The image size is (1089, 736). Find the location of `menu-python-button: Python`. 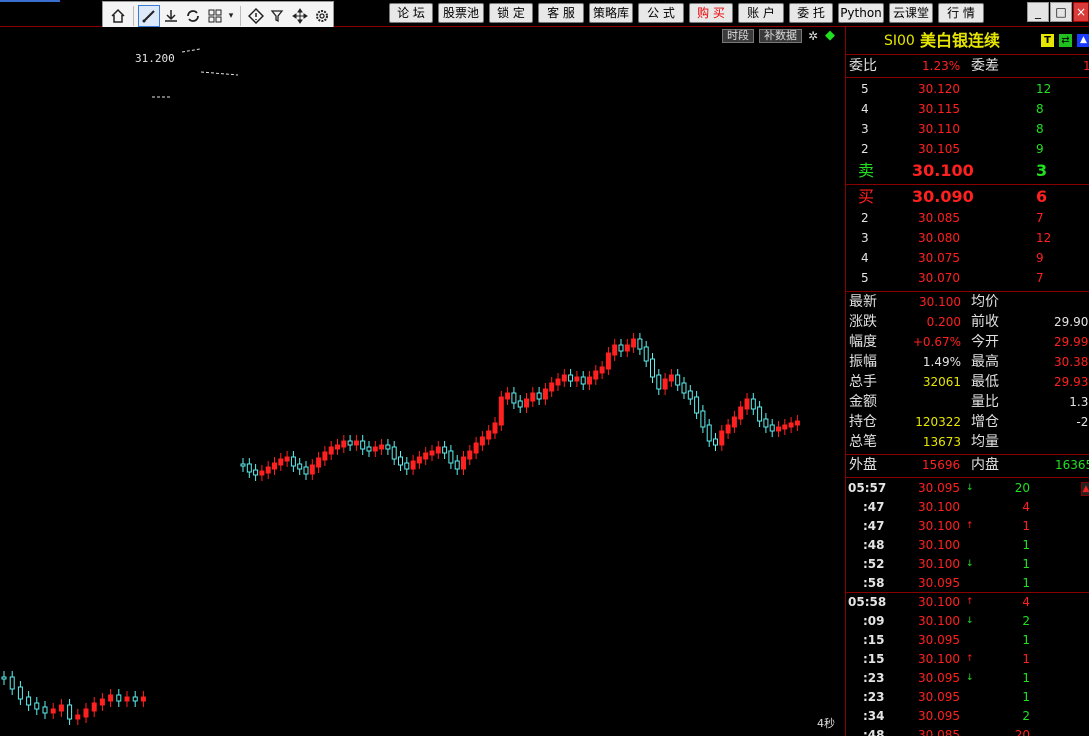

menu-python-button: Python is located at coordinates (861, 13).